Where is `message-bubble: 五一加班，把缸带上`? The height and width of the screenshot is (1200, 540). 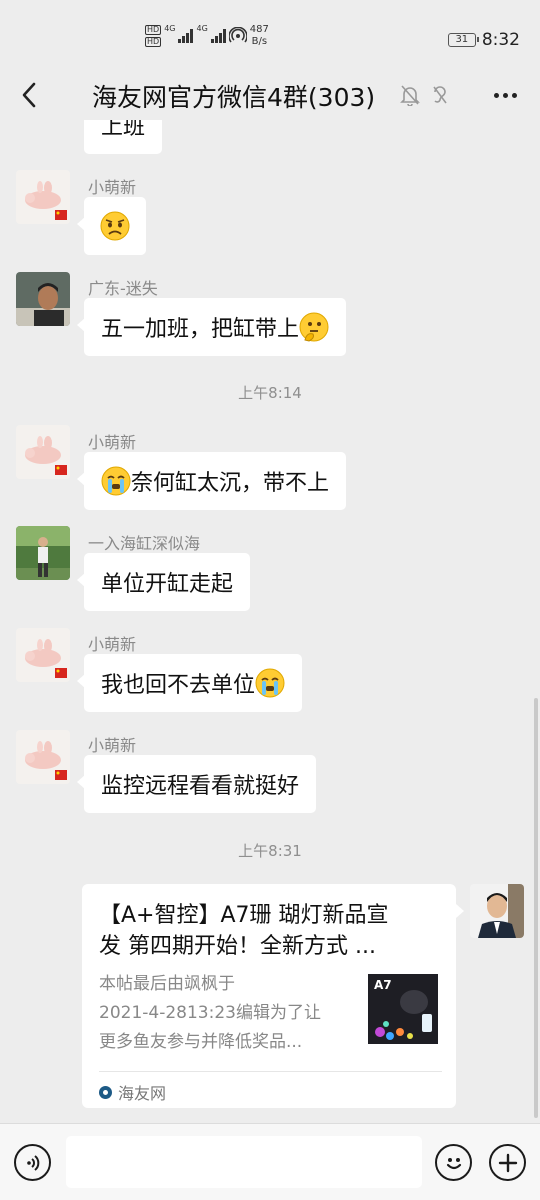
message-bubble: 五一加班，把缸带上 is located at coordinates (211, 327).